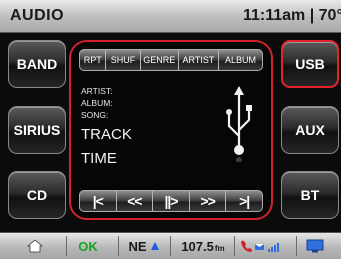 The width and height of the screenshot is (341, 259). Describe the element at coordinates (97, 91) in the screenshot. I see `artist-label: ARTIST:` at that location.